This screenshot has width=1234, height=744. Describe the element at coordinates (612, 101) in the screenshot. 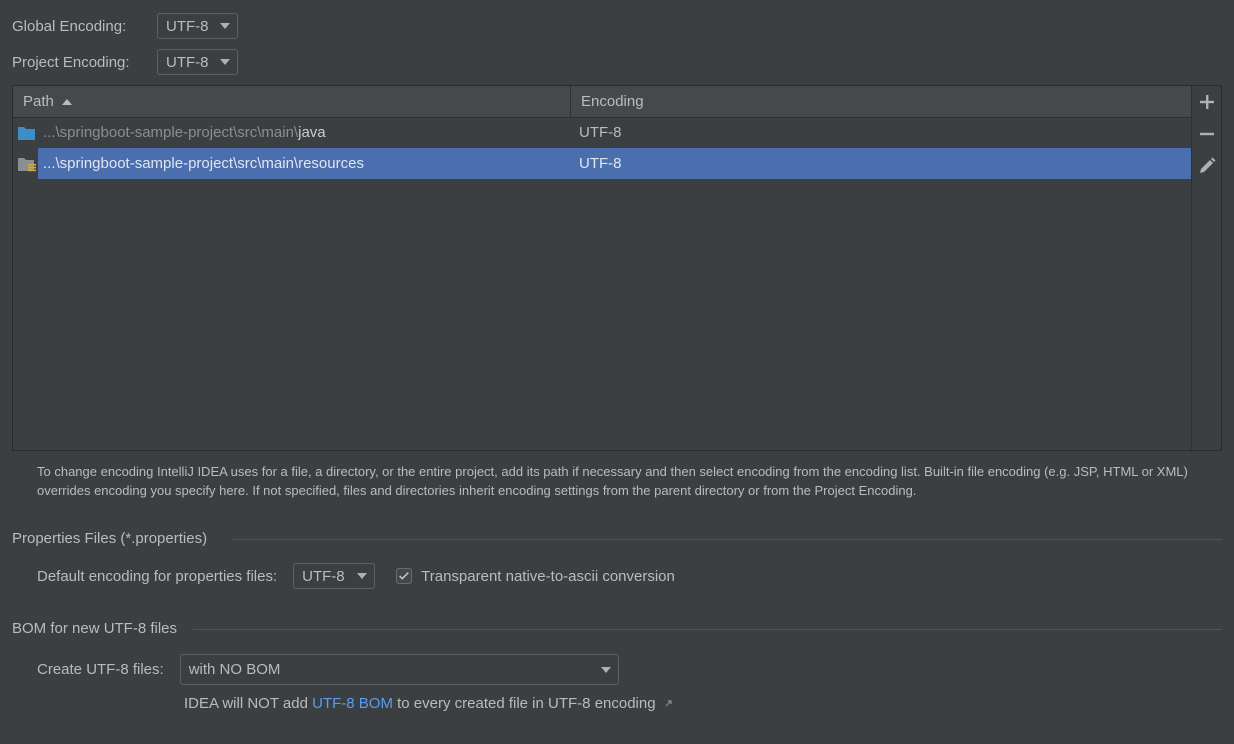

I see `column-header-encoding-label: Encoding` at that location.